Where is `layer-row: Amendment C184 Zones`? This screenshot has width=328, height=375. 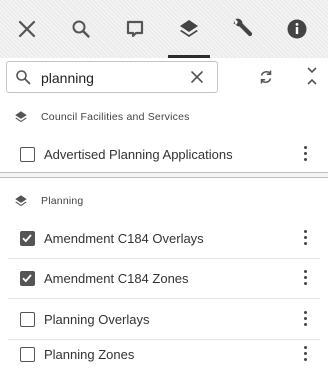
layer-row: Amendment C184 Zones is located at coordinates (164, 278).